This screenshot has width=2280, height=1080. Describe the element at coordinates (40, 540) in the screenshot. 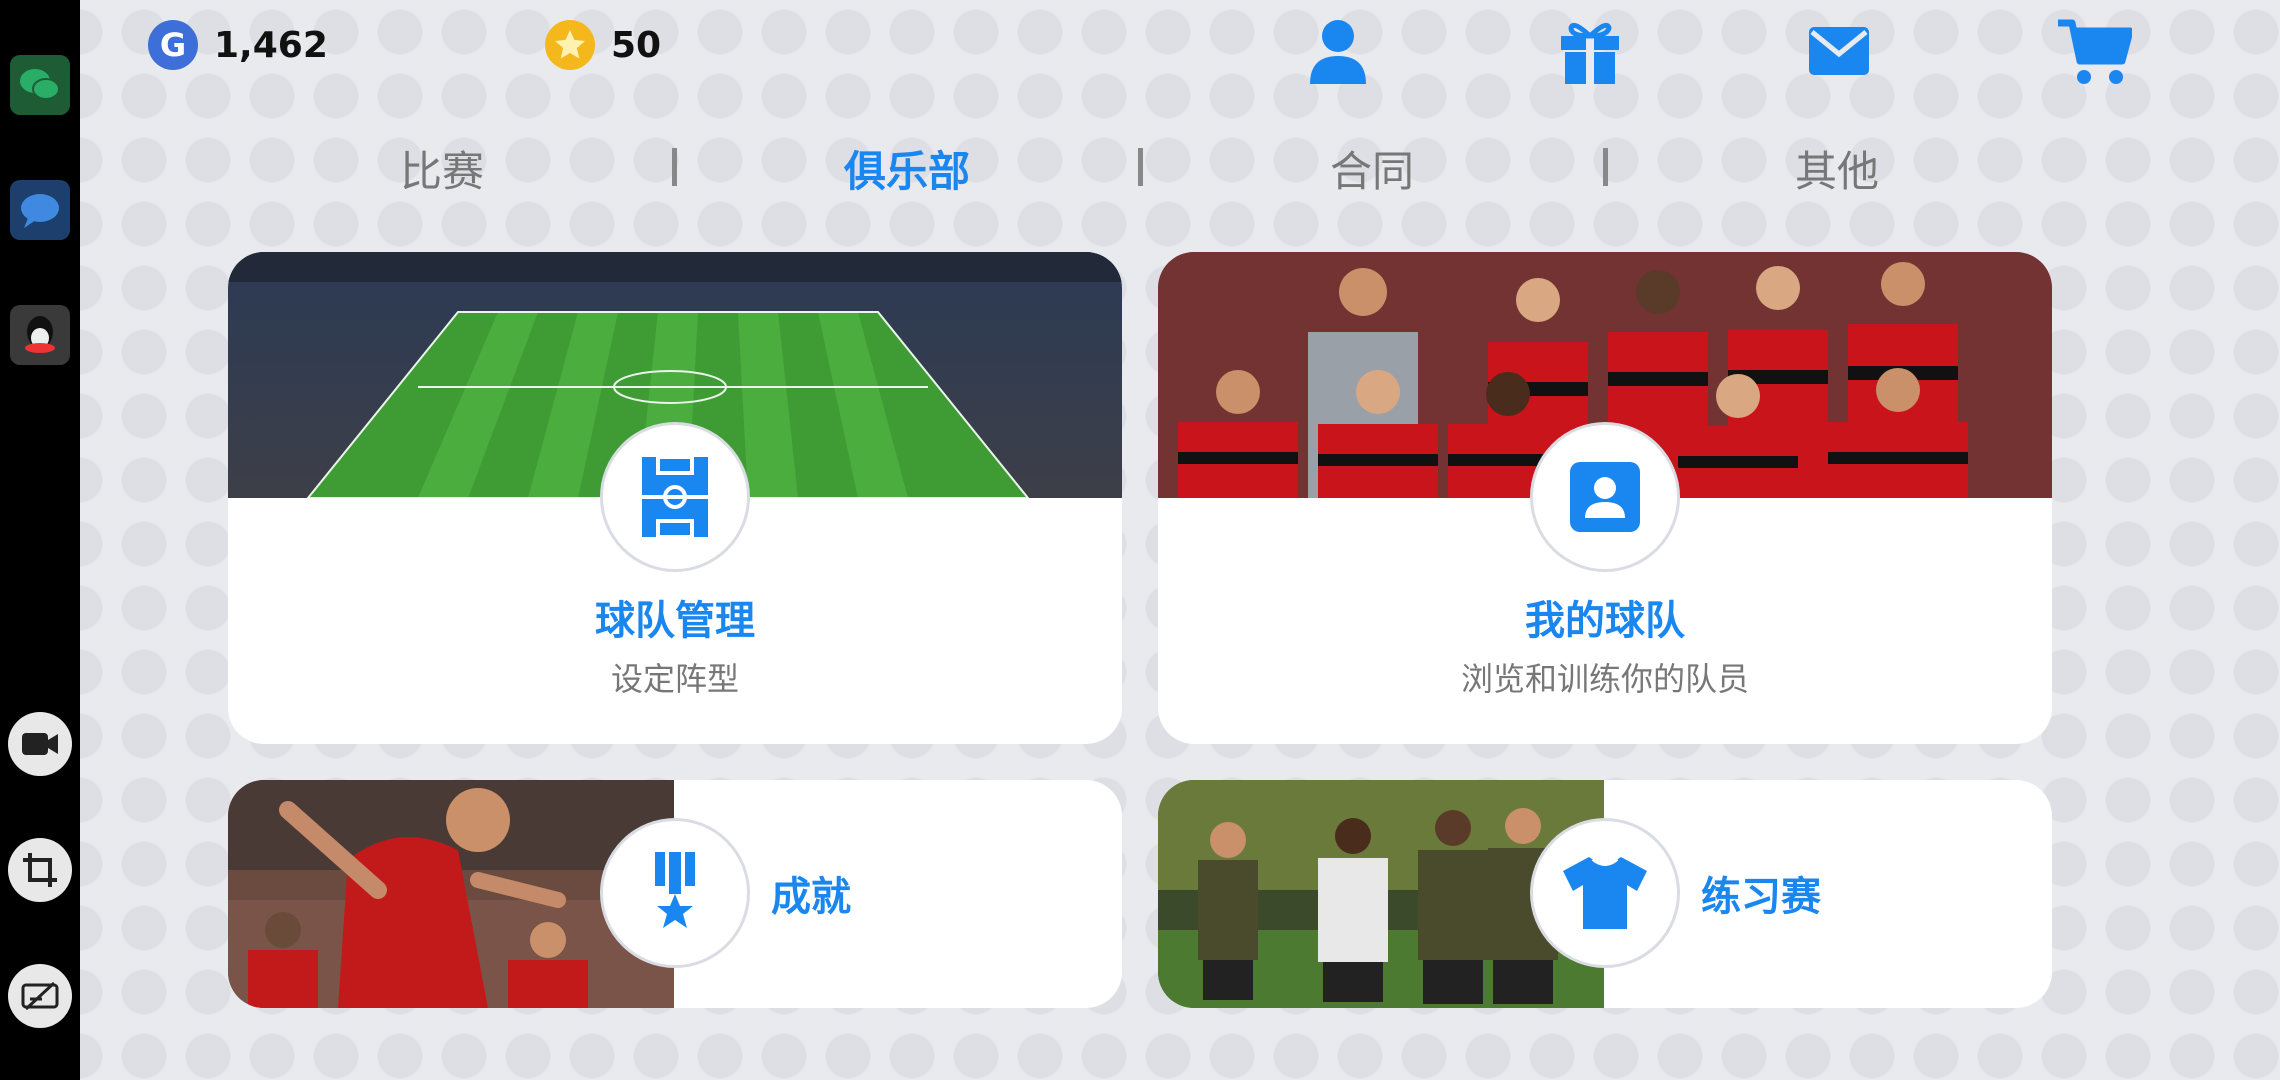

I see `system-sidebar` at that location.